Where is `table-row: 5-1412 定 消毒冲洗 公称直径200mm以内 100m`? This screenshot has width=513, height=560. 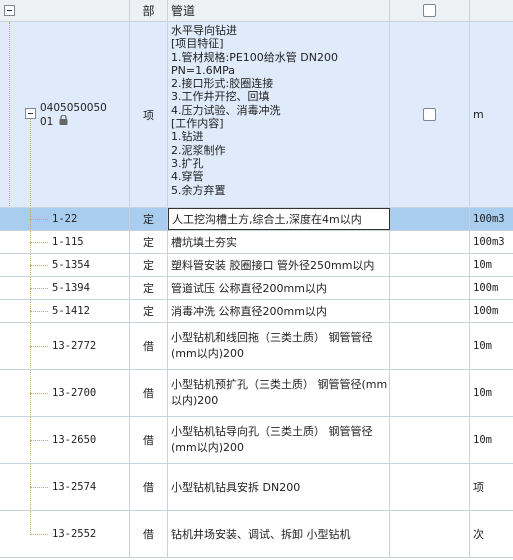 table-row: 5-1412 定 消毒冲洗 公称直径200mm以内 100m is located at coordinates (256, 311).